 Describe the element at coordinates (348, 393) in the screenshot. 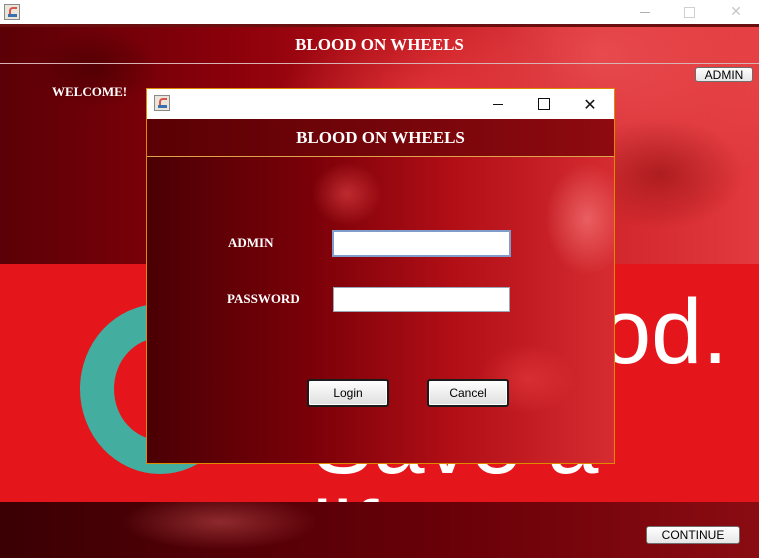

I see `login-button: Login` at that location.